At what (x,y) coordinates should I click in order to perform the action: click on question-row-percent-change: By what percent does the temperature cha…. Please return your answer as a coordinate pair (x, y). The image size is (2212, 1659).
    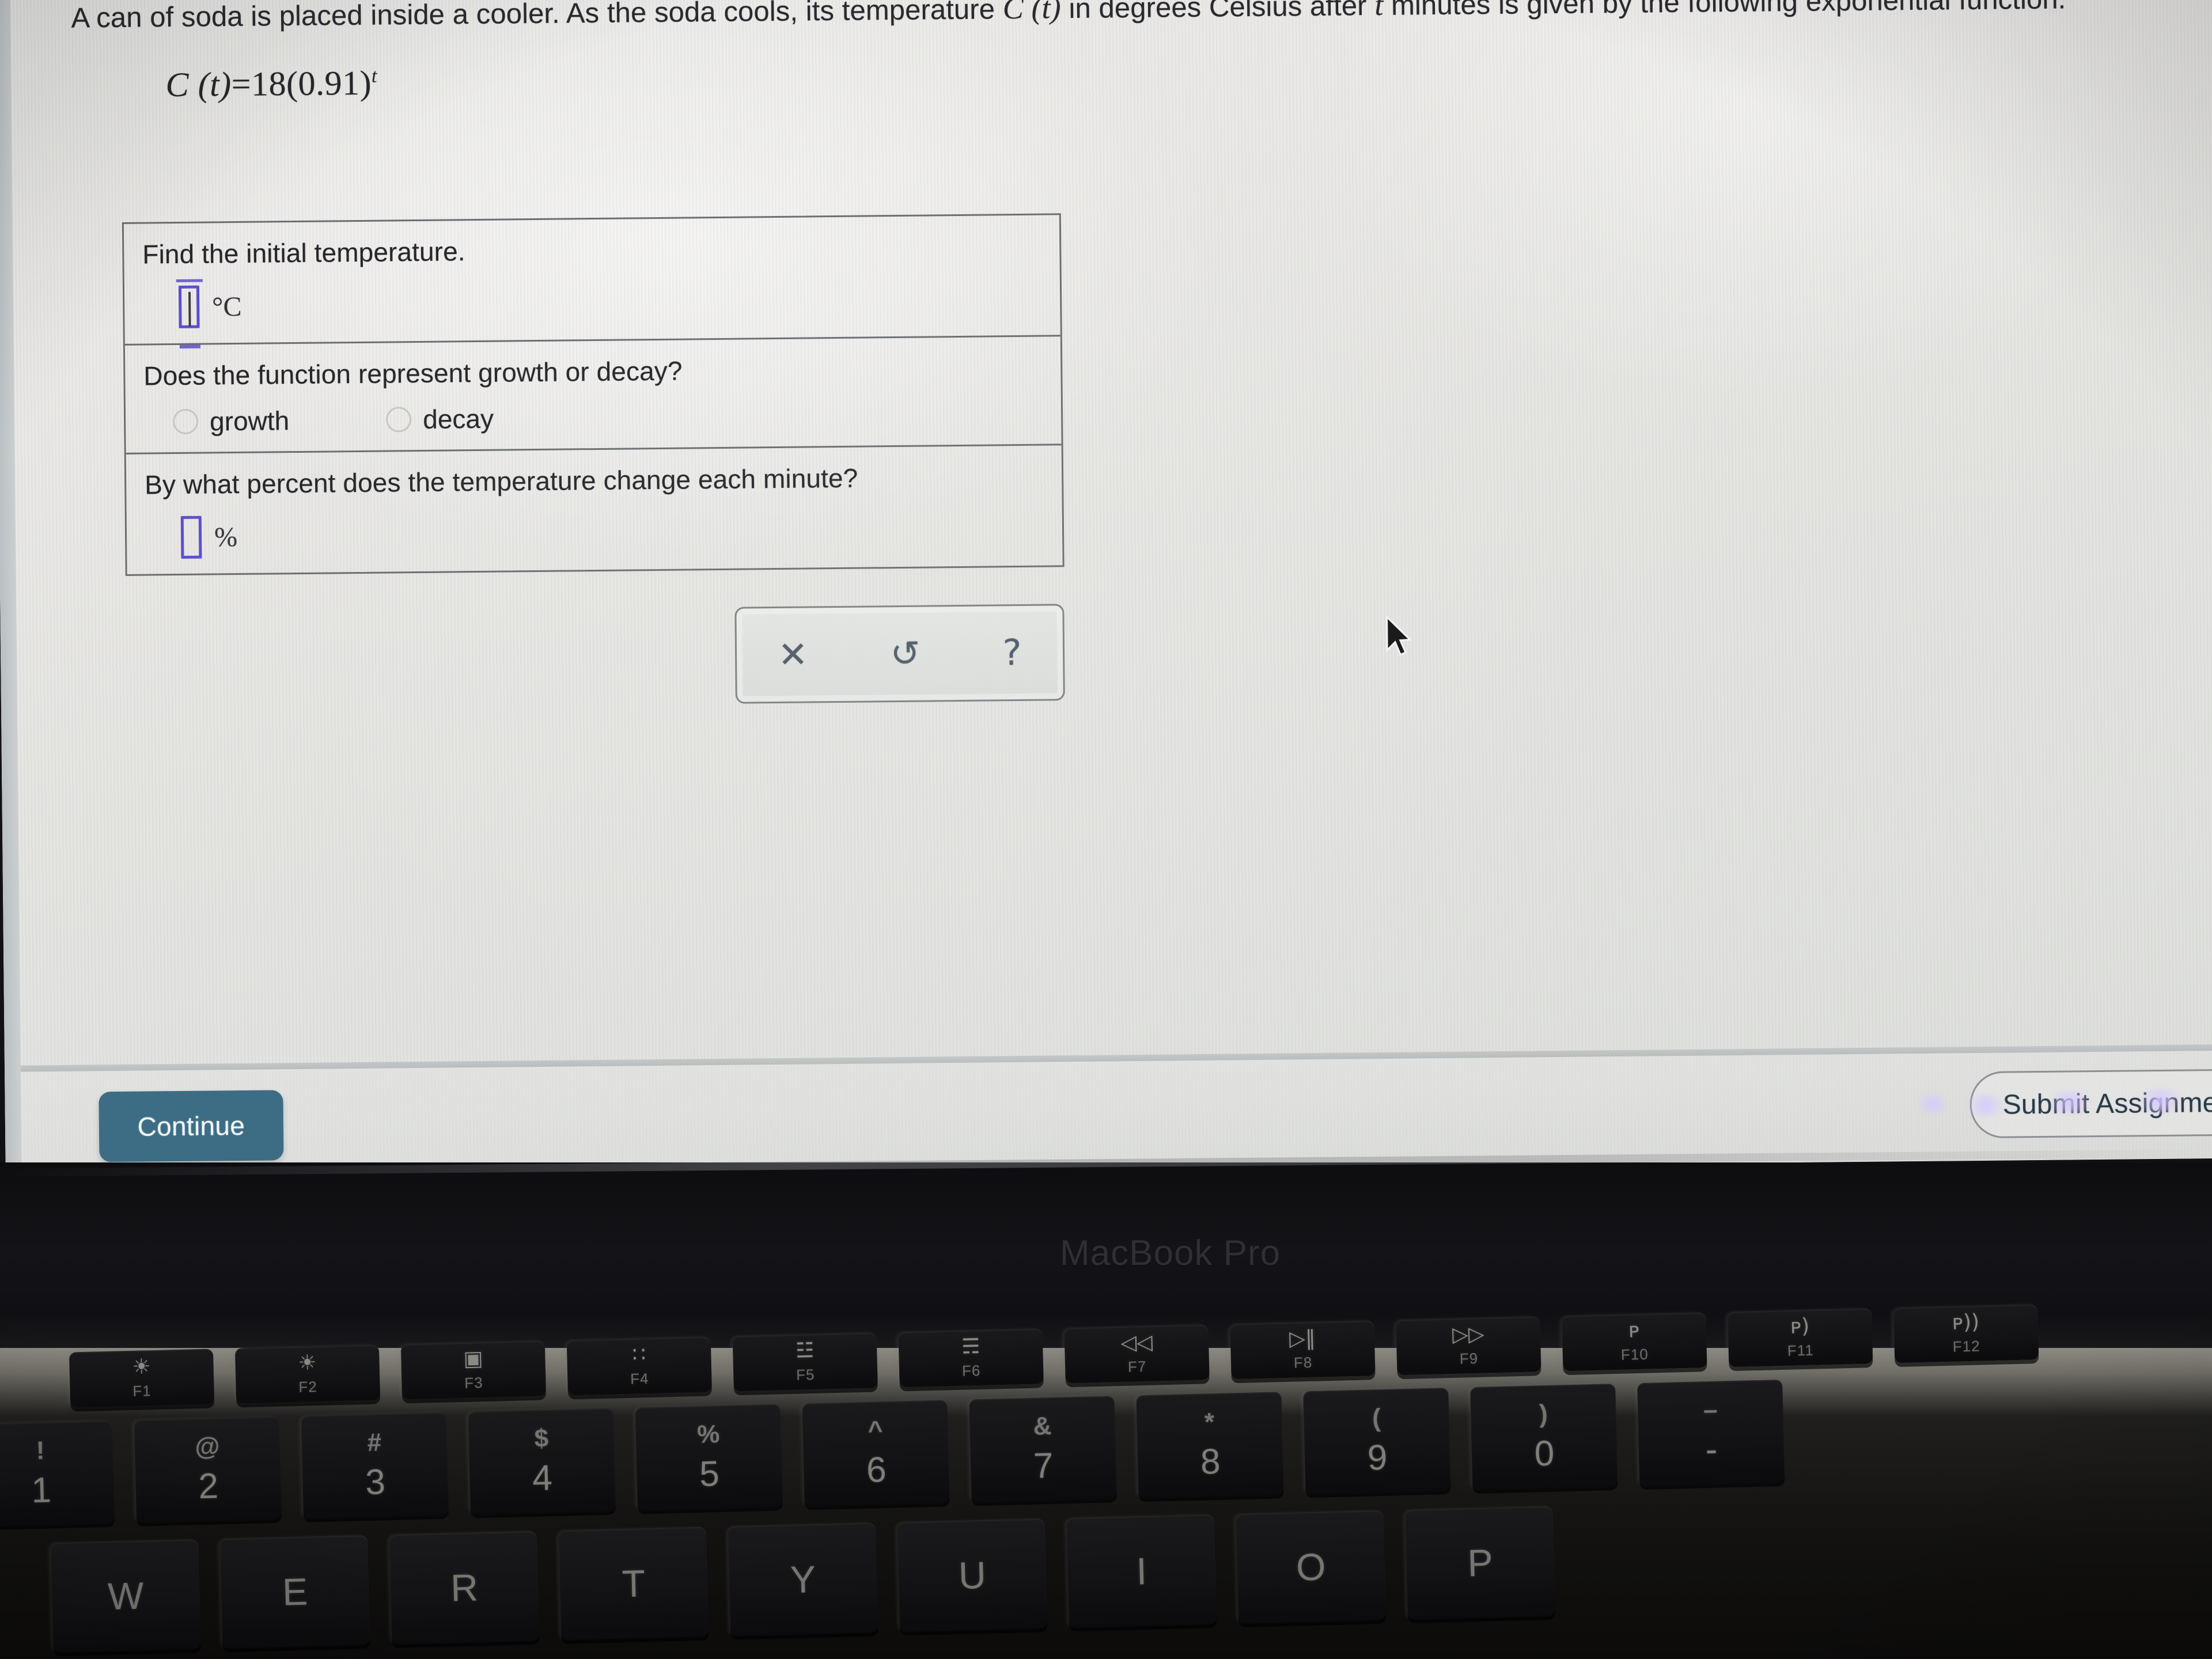
    Looking at the image, I should click on (594, 509).